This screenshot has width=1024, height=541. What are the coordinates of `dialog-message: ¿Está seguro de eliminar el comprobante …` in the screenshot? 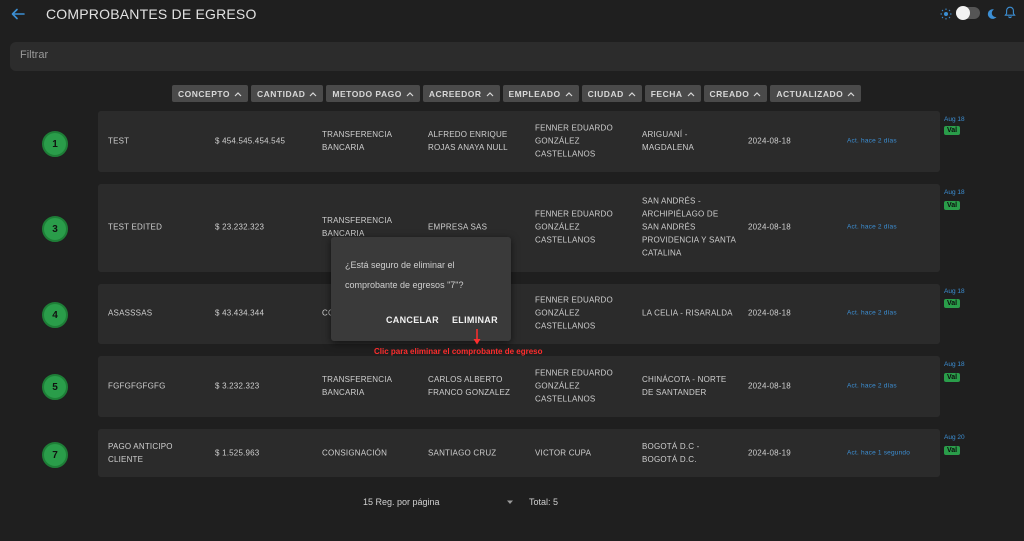 It's located at (404, 275).